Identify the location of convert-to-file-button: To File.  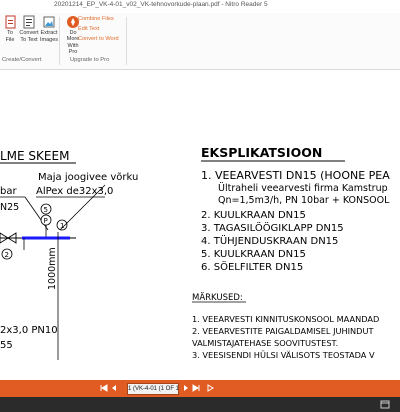
(10, 34).